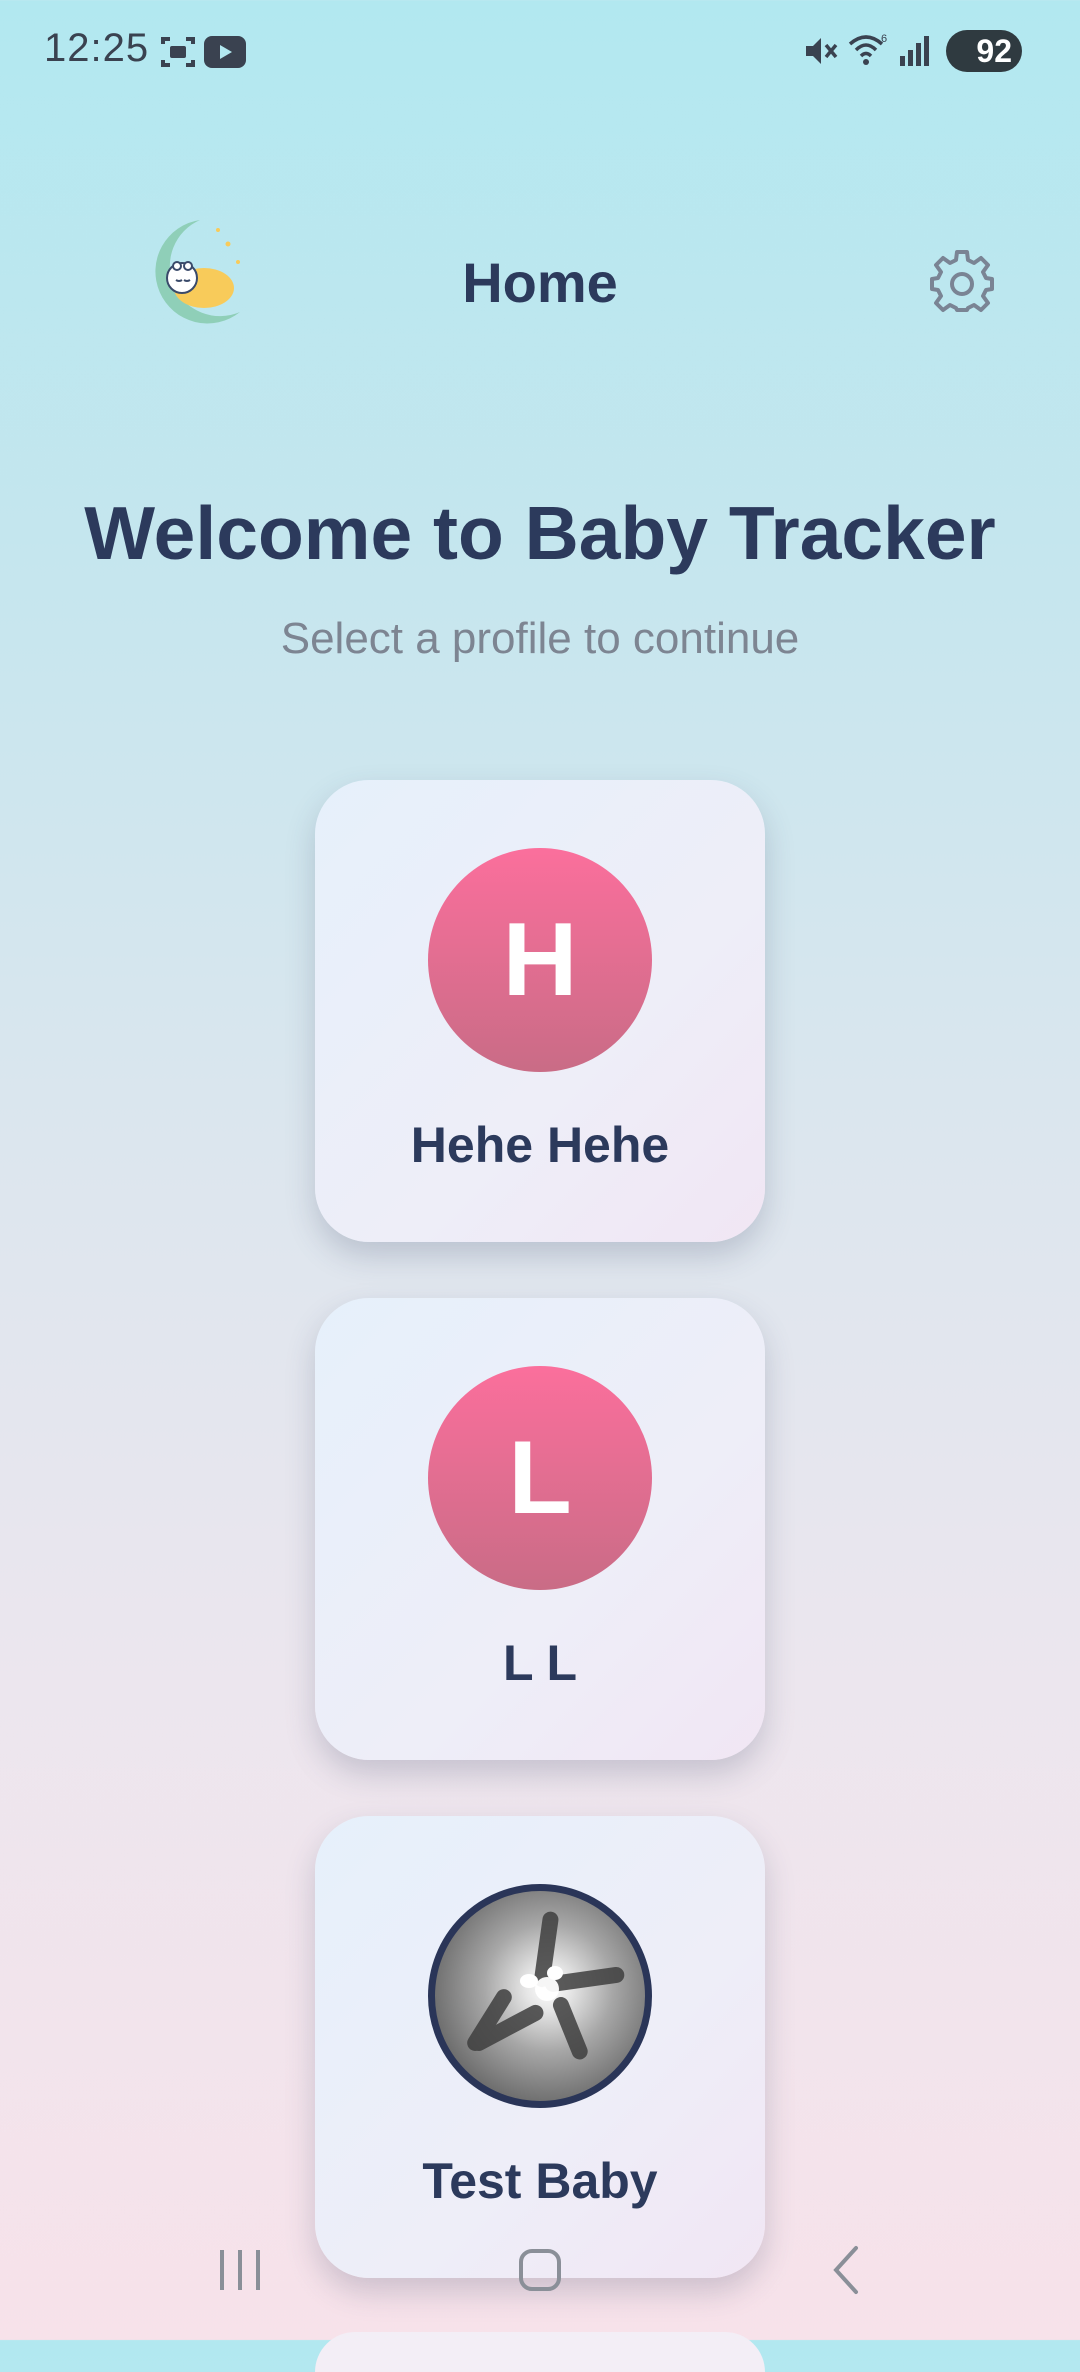 This screenshot has height=2372, width=1080. Describe the element at coordinates (540, 50) in the screenshot. I see `status-bar: 12:25 6 92` at that location.